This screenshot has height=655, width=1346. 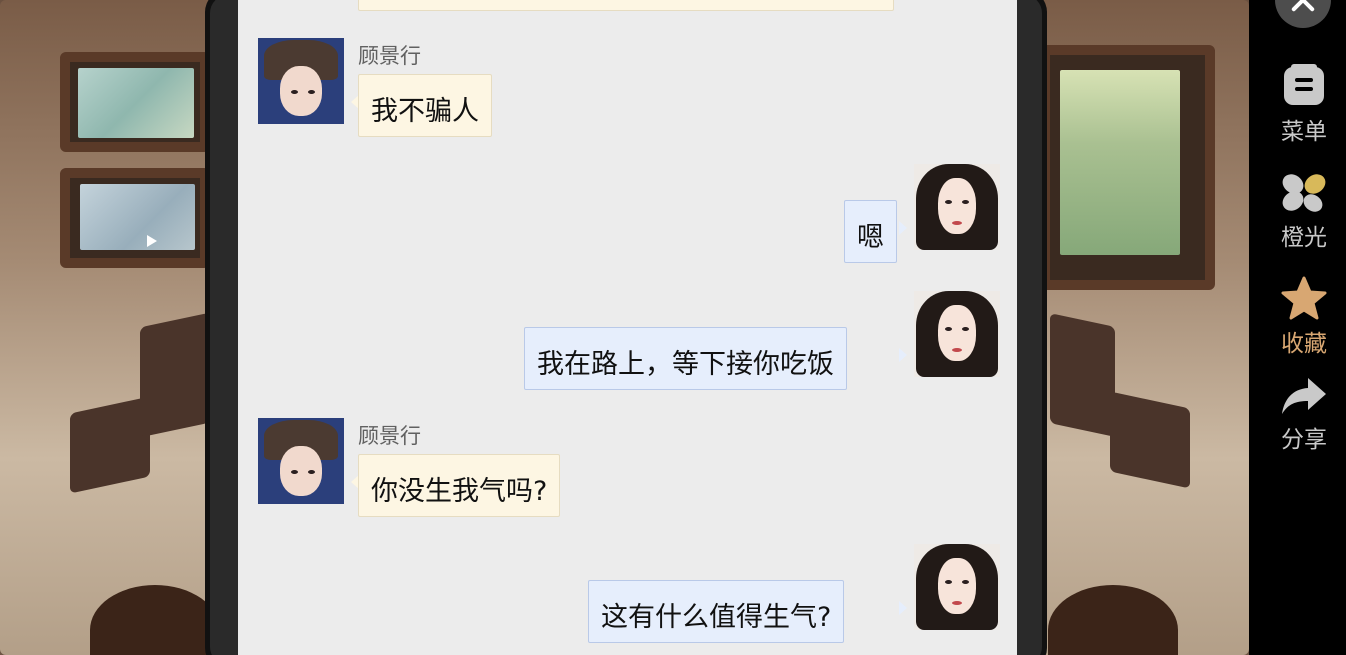 I want to click on sidebar-item-label: 分享, so click(x=1304, y=440).